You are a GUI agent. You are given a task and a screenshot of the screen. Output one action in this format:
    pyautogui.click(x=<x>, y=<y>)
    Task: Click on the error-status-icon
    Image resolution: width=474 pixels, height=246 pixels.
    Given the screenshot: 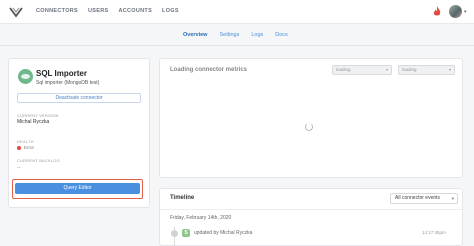 What is the action you would take?
    pyautogui.click(x=19, y=147)
    